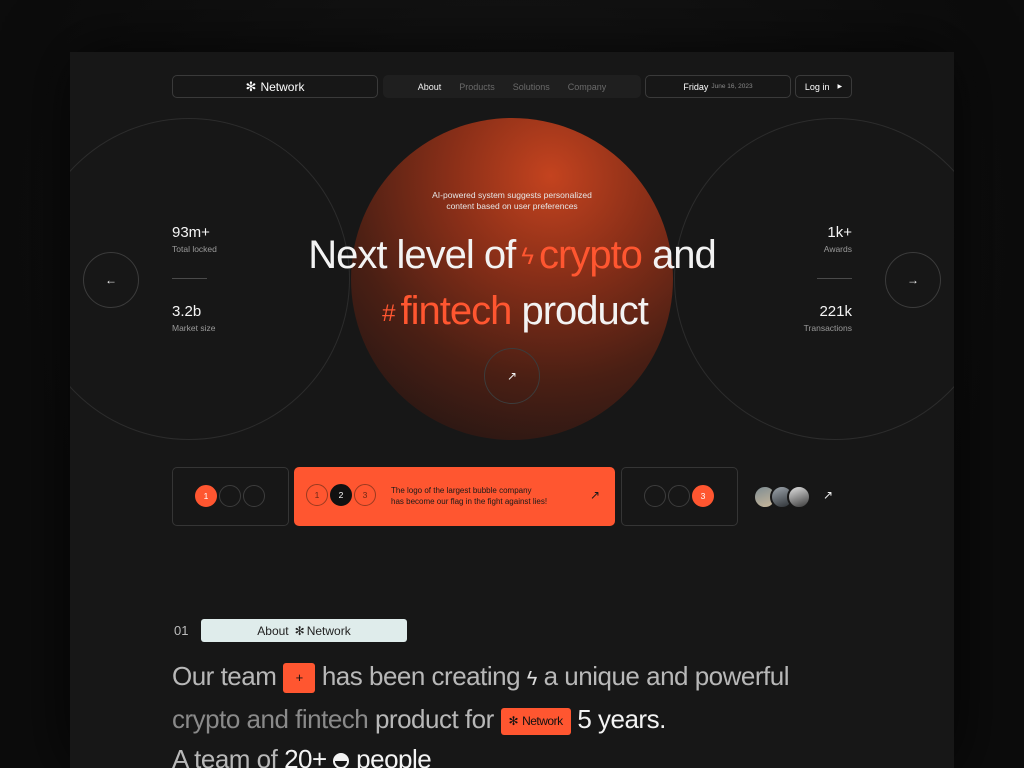 Image resolution: width=1024 pixels, height=768 pixels. What do you see at coordinates (666, 676) in the screenshot?
I see `text-unique: a unique and powerful` at bounding box center [666, 676].